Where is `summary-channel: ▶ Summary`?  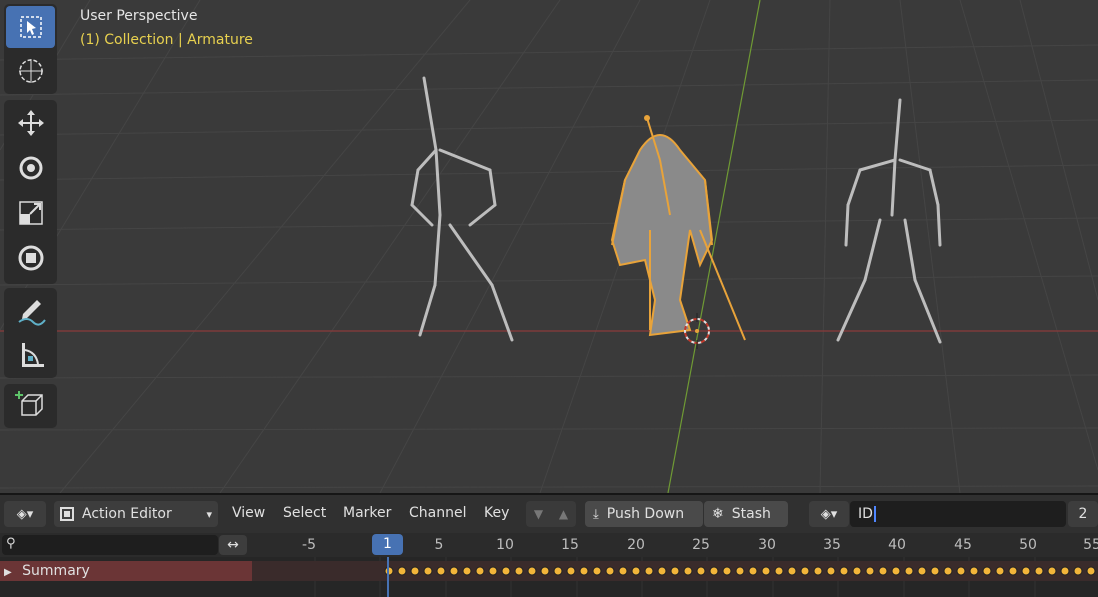
summary-channel: ▶ Summary is located at coordinates (126, 571).